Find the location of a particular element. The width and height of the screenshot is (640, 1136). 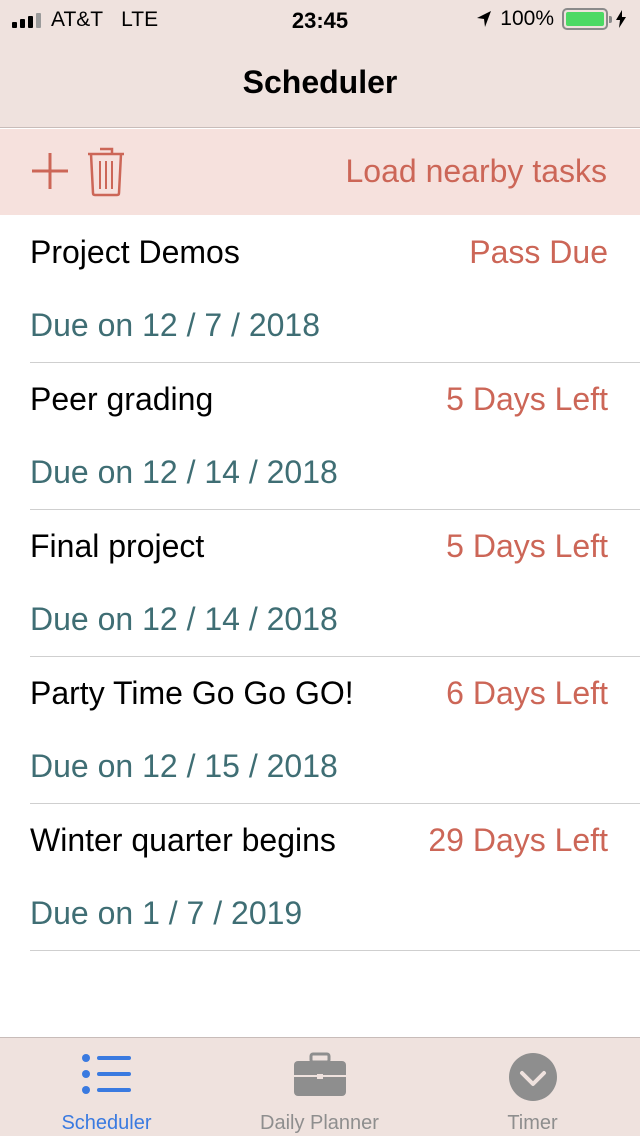

tab-label: Timer is located at coordinates (532, 1123).